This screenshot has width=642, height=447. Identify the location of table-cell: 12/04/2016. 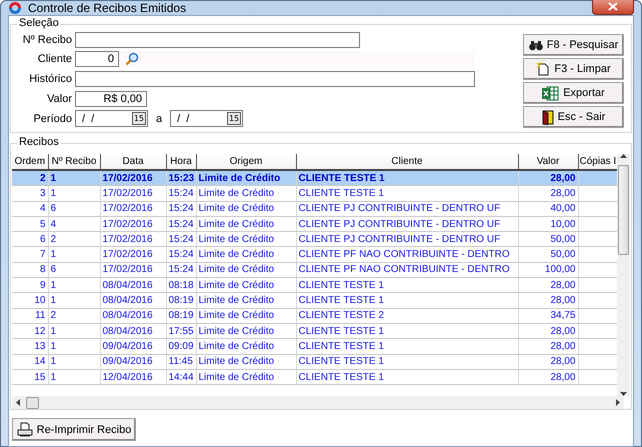
(133, 377).